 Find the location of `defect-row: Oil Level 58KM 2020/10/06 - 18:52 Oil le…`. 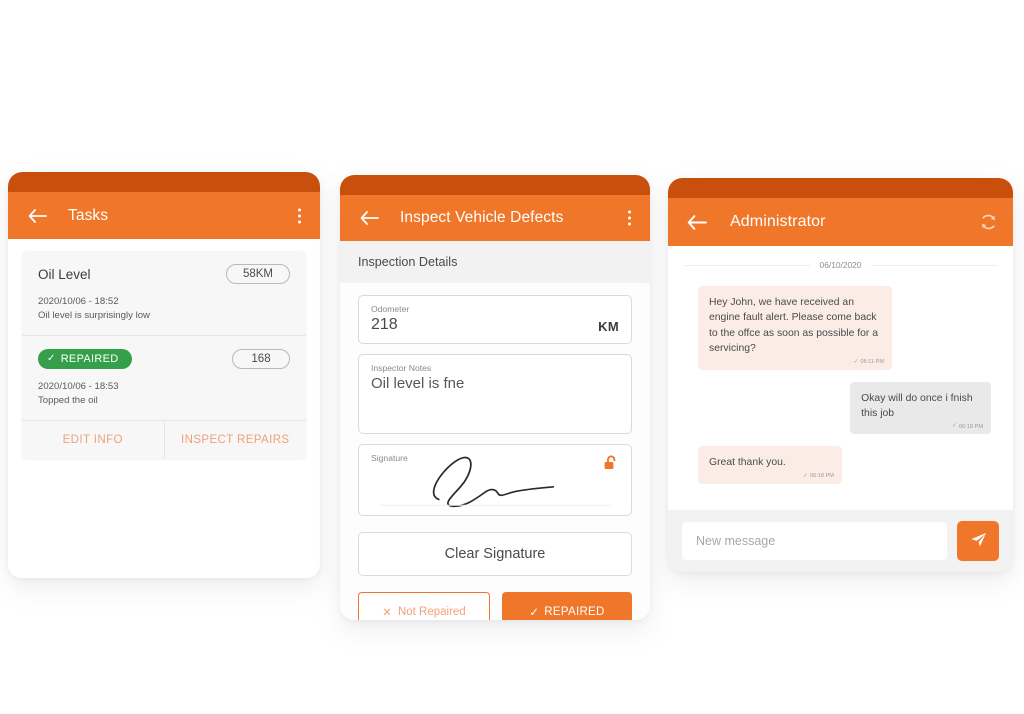

defect-row: Oil Level 58KM 2020/10/06 - 18:52 Oil le… is located at coordinates (164, 293).